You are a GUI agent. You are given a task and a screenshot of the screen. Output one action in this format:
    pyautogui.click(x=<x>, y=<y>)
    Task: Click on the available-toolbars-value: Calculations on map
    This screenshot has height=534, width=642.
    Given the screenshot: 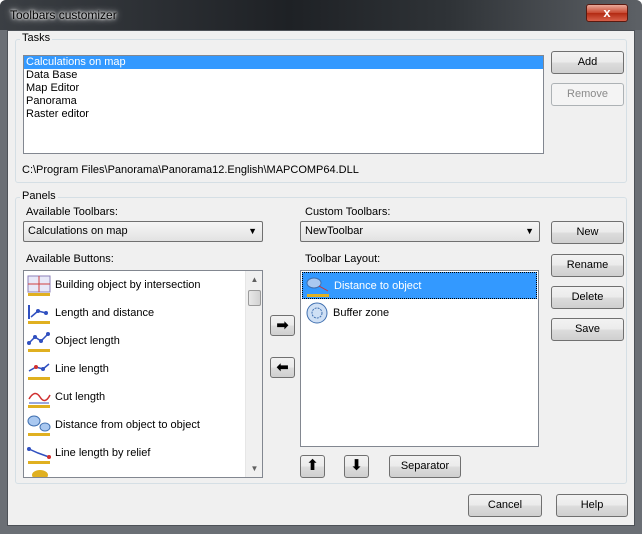 What is the action you would take?
    pyautogui.click(x=78, y=231)
    